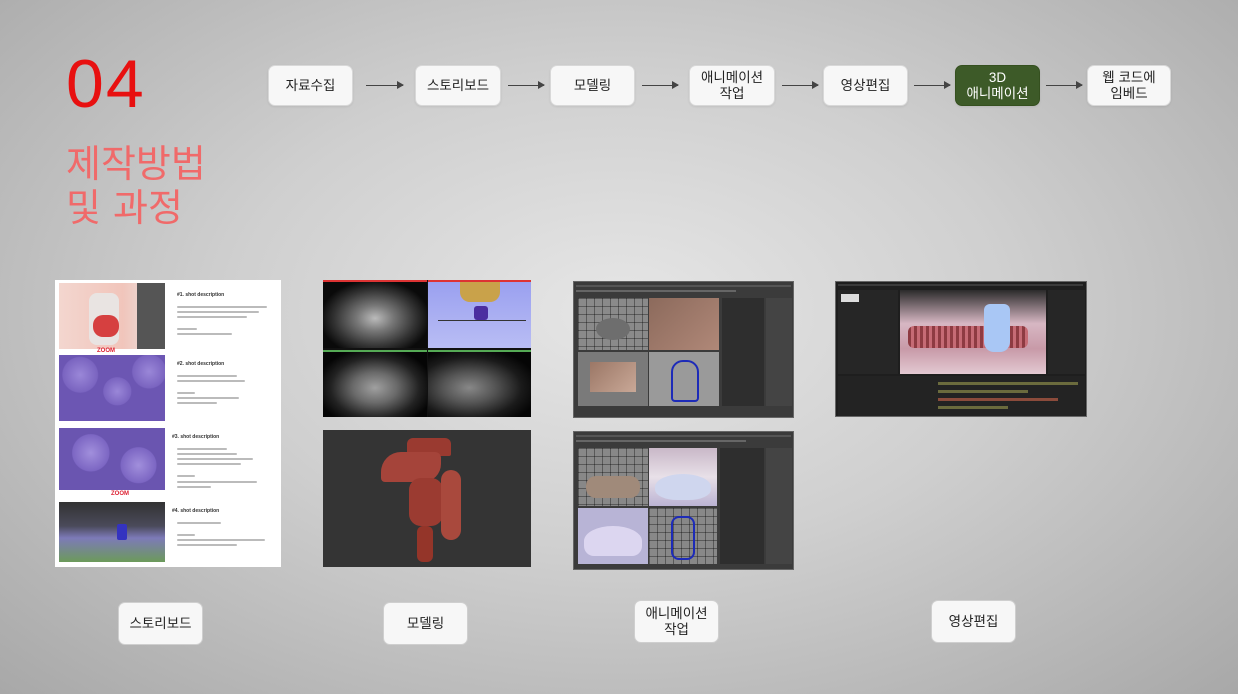  I want to click on axial-view, so click(375, 383).